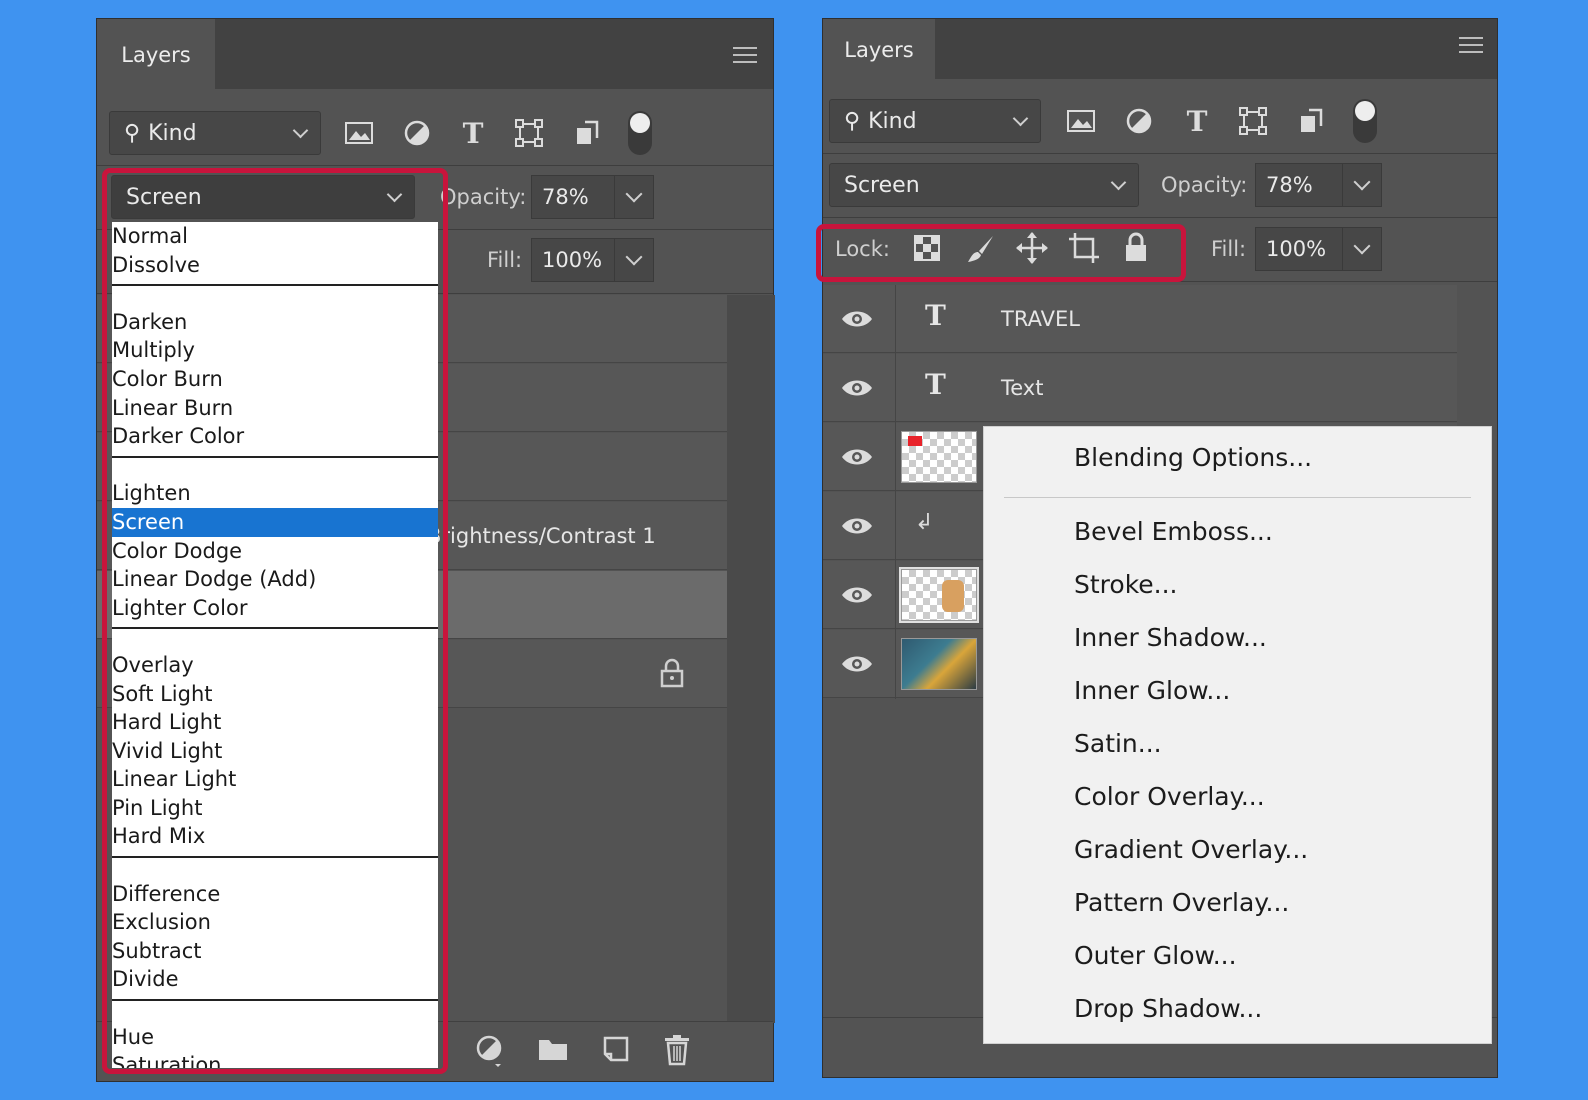  I want to click on layer-name: Brightness/Contrast 1, so click(541, 536).